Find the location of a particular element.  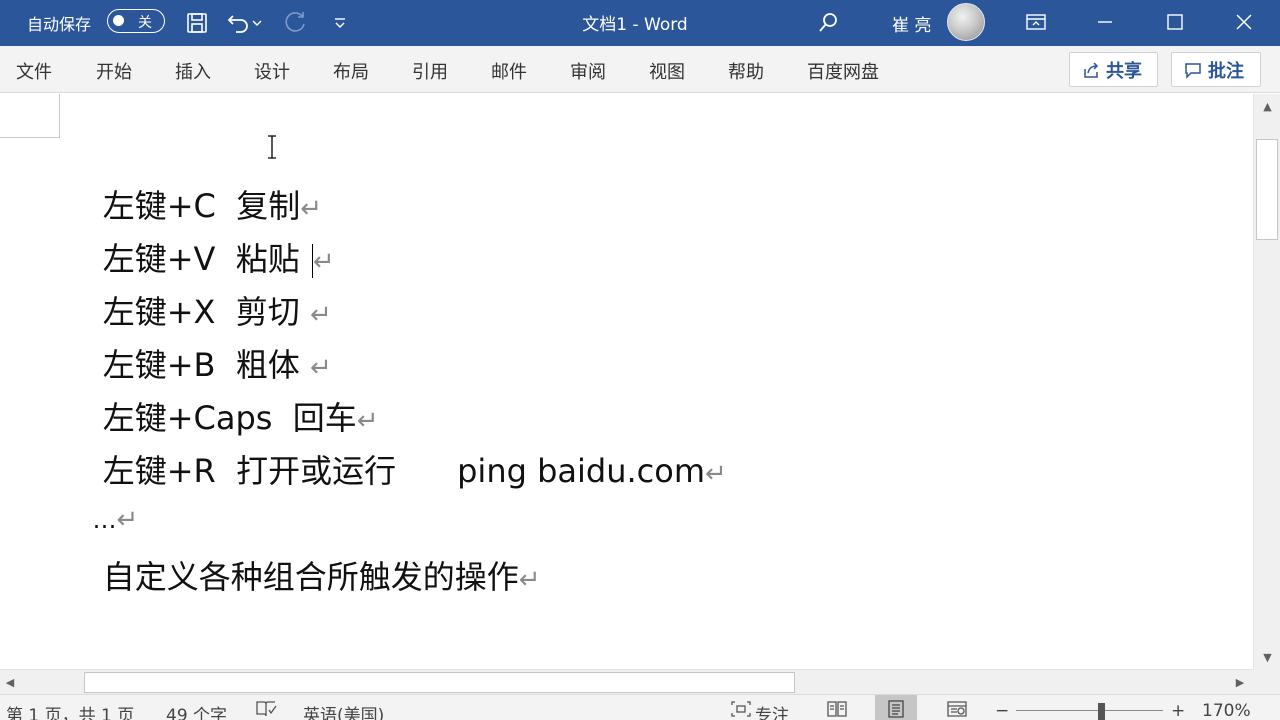

status-bar: 第 1 页，共 1 页 49 个字 英语(美国) 专注 − + 170% is located at coordinates (640, 707).